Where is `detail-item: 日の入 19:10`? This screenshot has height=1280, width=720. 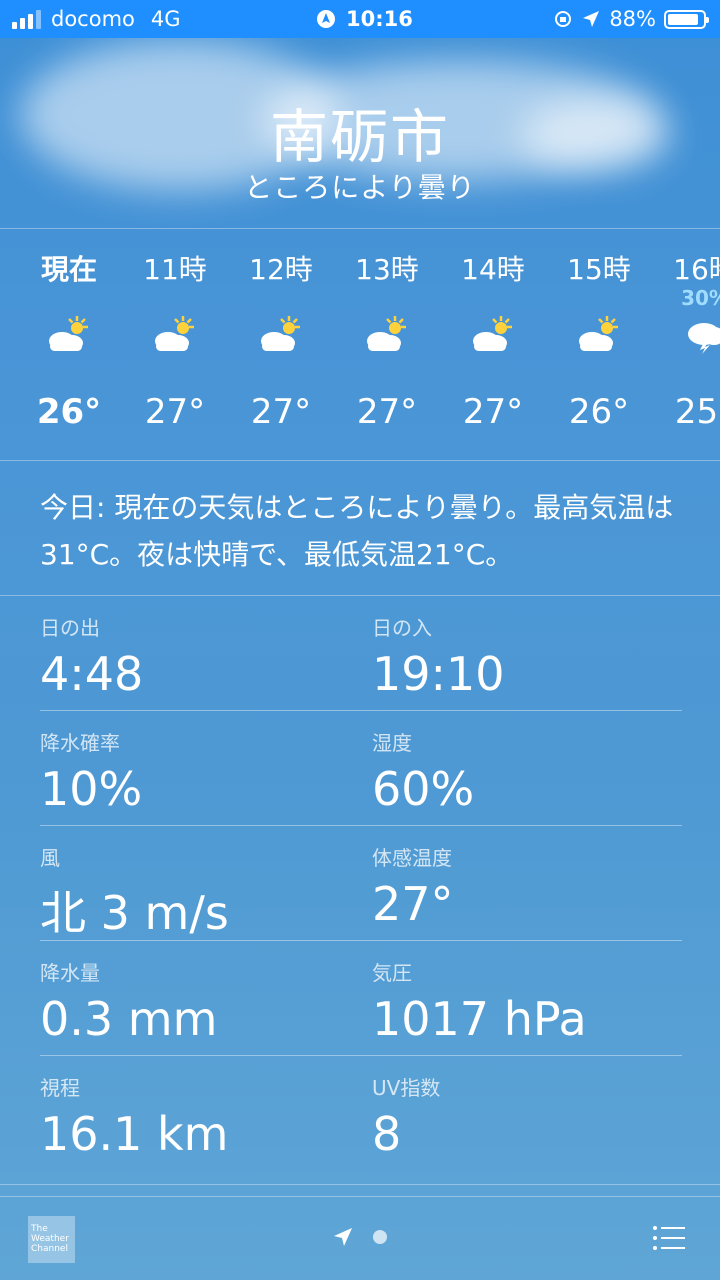 detail-item: 日の入 19:10 is located at coordinates (532, 656).